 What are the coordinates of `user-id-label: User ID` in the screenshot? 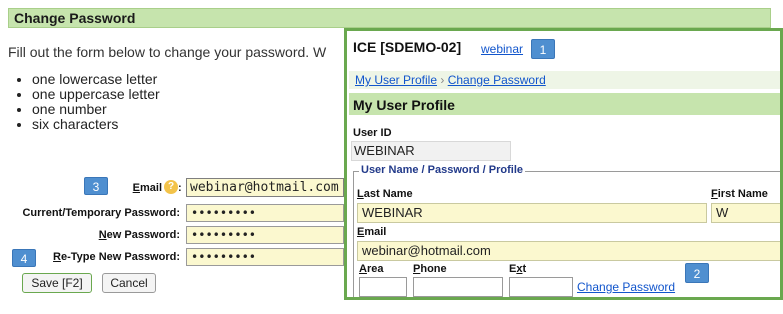 It's located at (372, 133).